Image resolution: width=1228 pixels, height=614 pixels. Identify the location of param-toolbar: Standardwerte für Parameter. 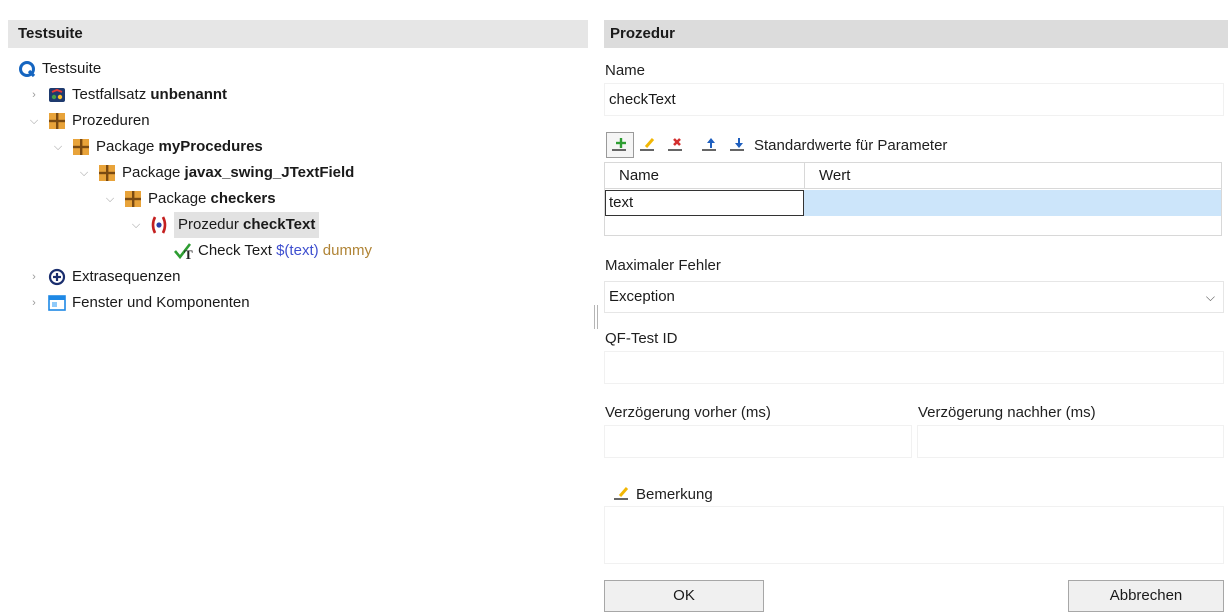
(776, 145).